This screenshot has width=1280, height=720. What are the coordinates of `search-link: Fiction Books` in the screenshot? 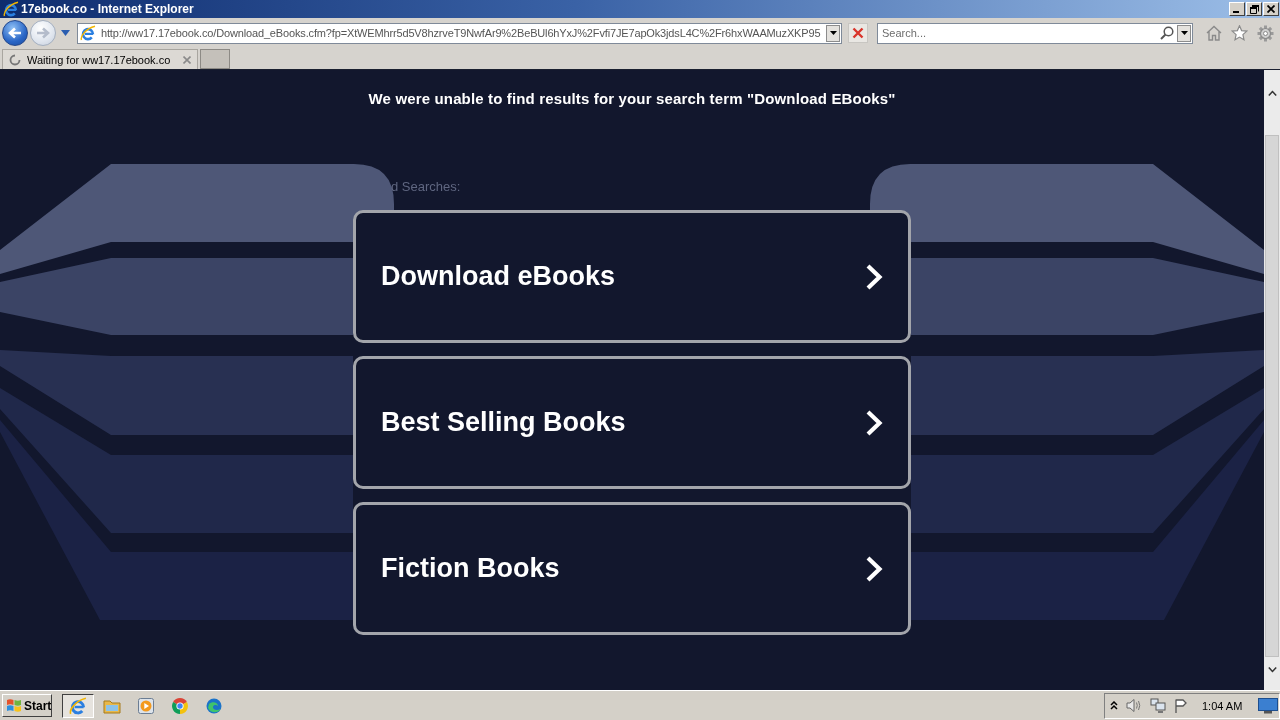 It's located at (632, 568).